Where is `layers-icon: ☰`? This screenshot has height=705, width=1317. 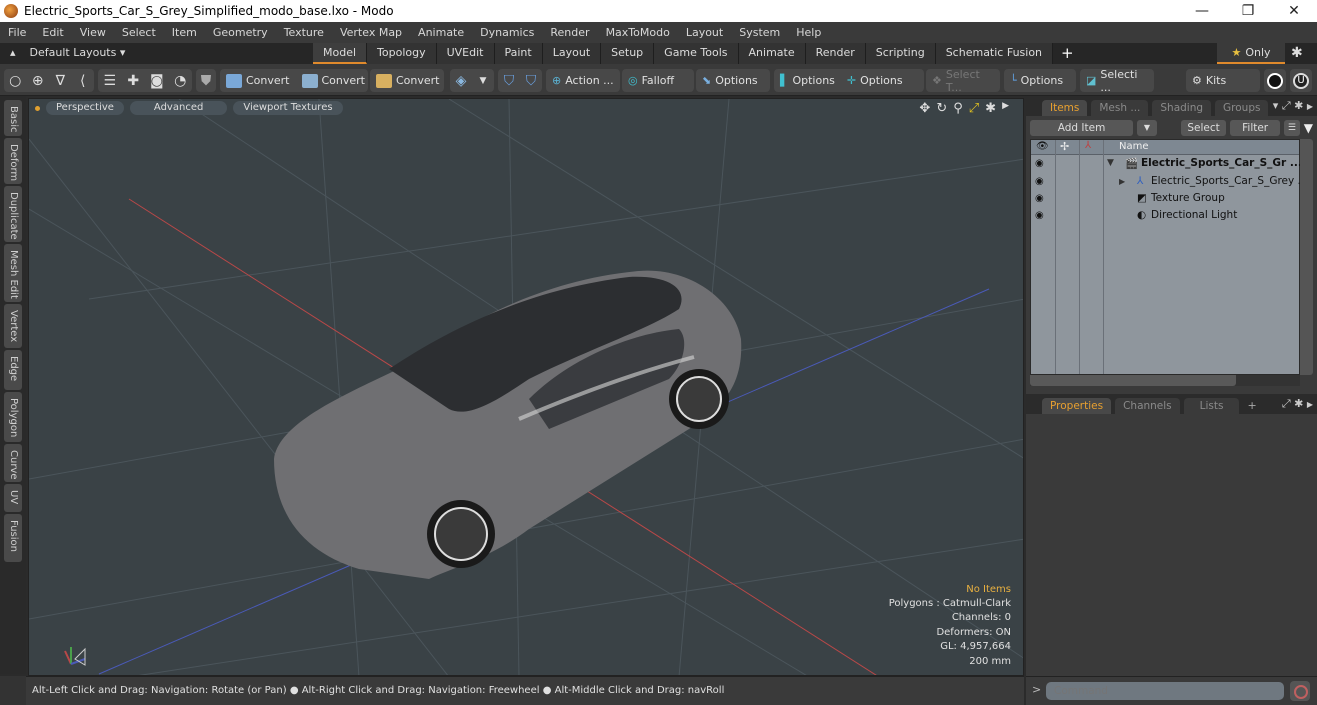 layers-icon: ☰ is located at coordinates (110, 81).